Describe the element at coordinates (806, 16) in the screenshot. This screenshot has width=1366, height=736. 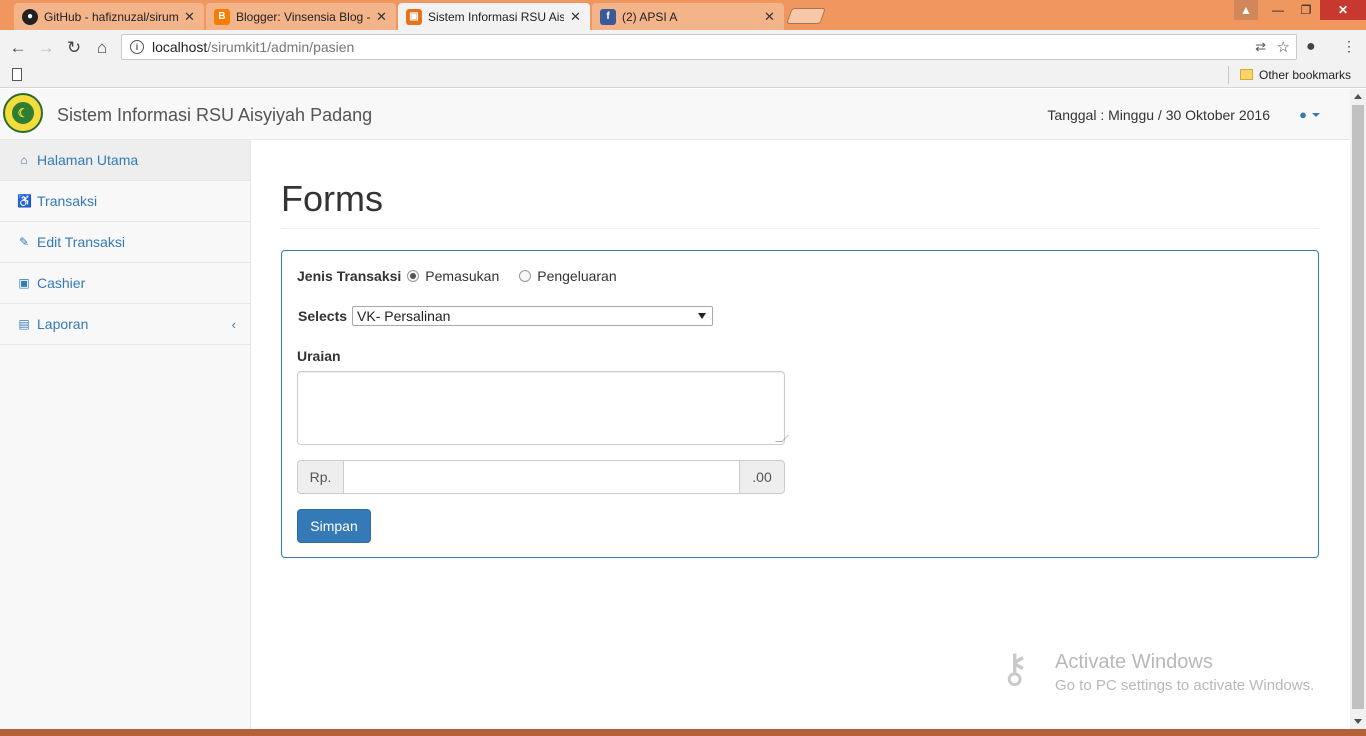
I see `new-tab-button` at that location.